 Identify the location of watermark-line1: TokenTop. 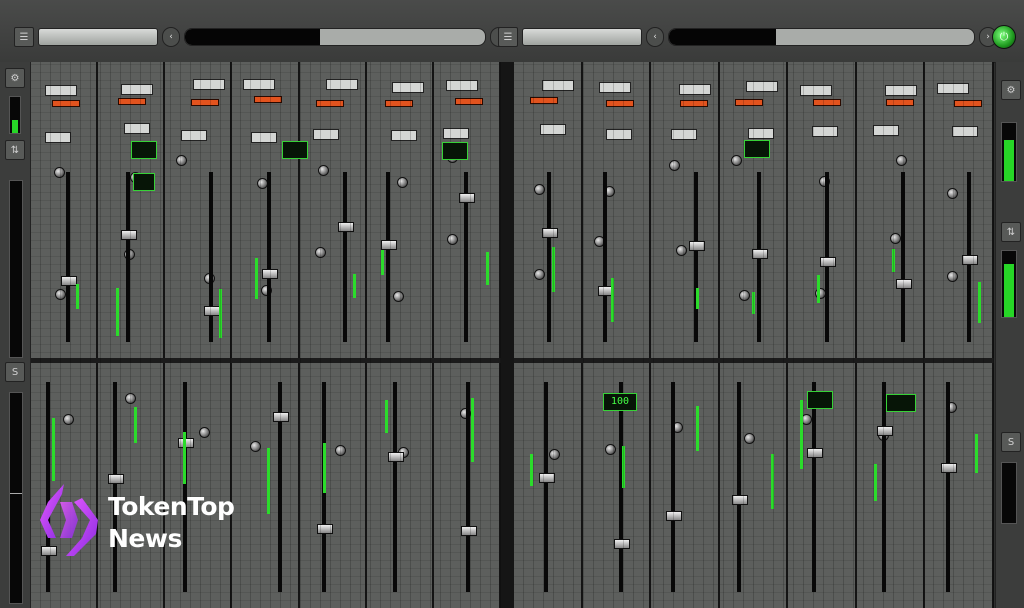
(171, 506).